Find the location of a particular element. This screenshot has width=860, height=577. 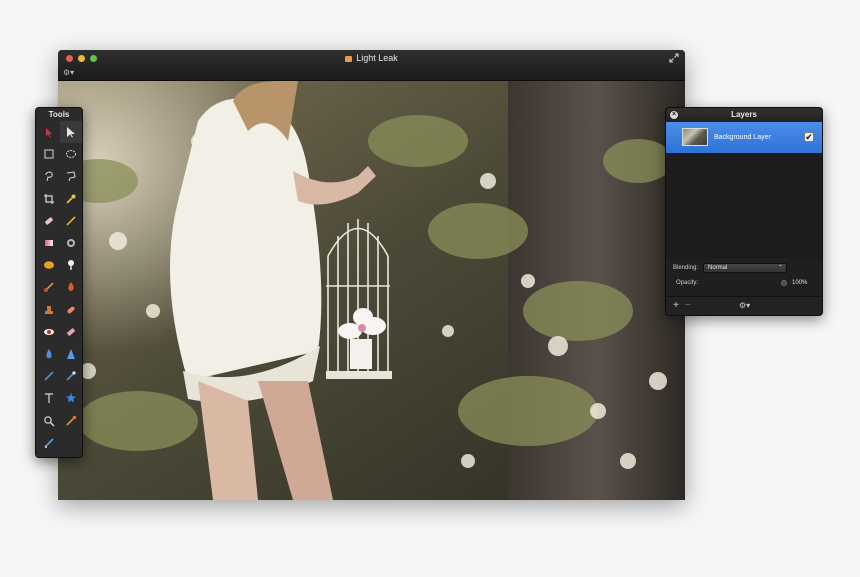

heal-icon is located at coordinates (71, 310).